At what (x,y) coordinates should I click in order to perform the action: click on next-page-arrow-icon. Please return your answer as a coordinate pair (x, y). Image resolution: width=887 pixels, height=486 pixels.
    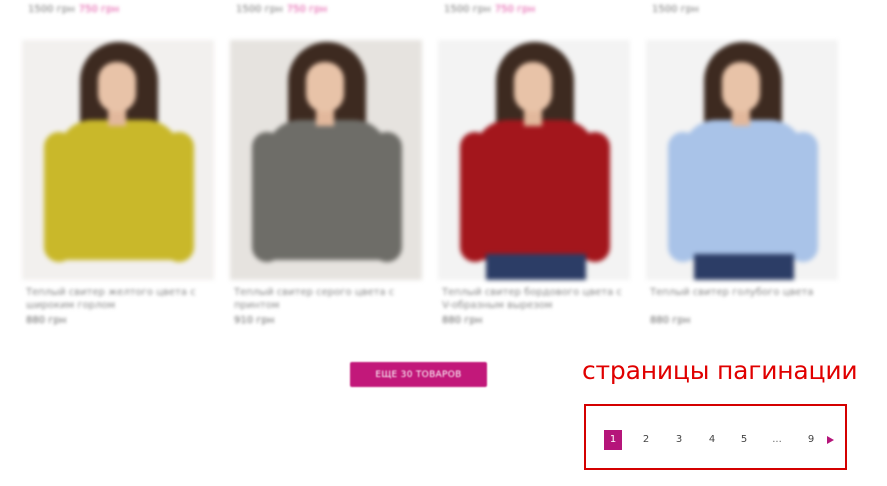
    Looking at the image, I should click on (830, 440).